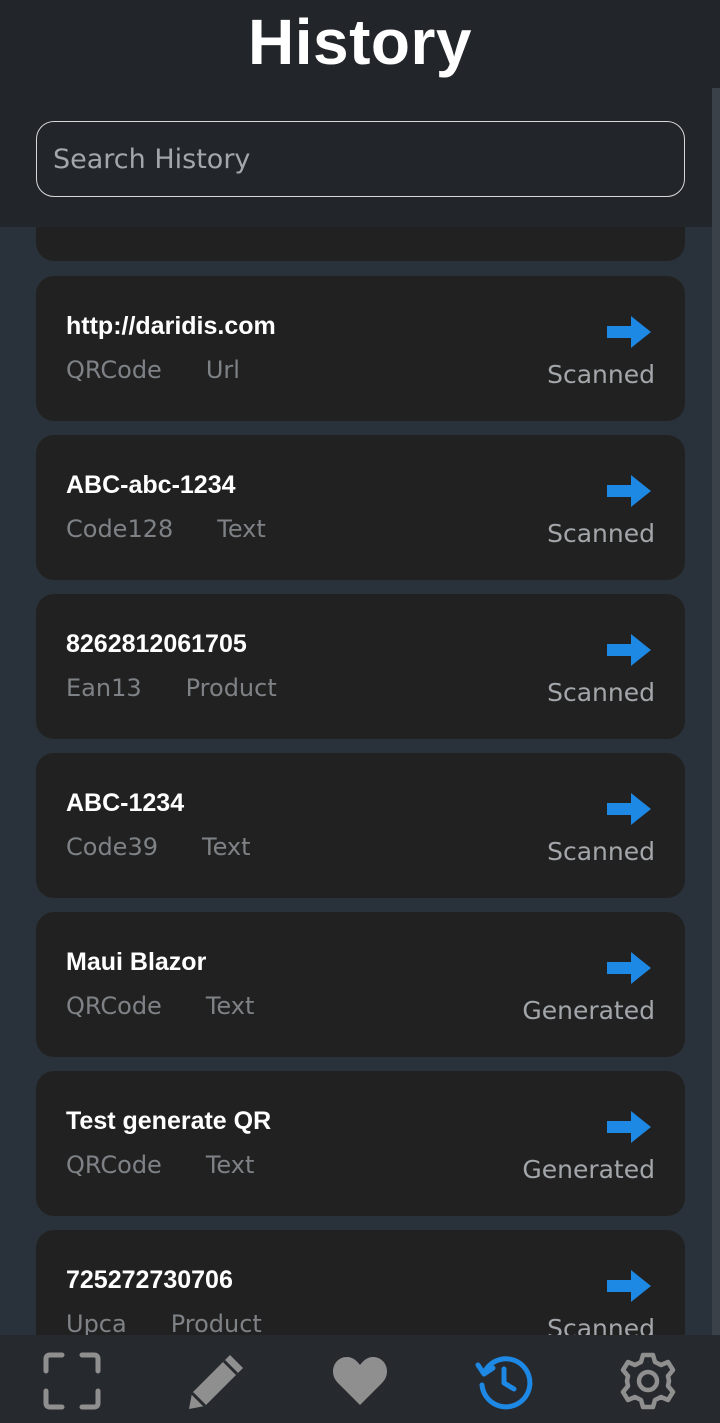  I want to click on history-card-value: ABC-abc-1234, so click(151, 485).